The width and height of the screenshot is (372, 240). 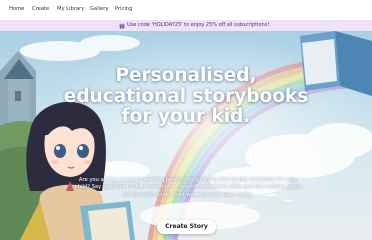 I want to click on gift-icon, so click(x=122, y=25).